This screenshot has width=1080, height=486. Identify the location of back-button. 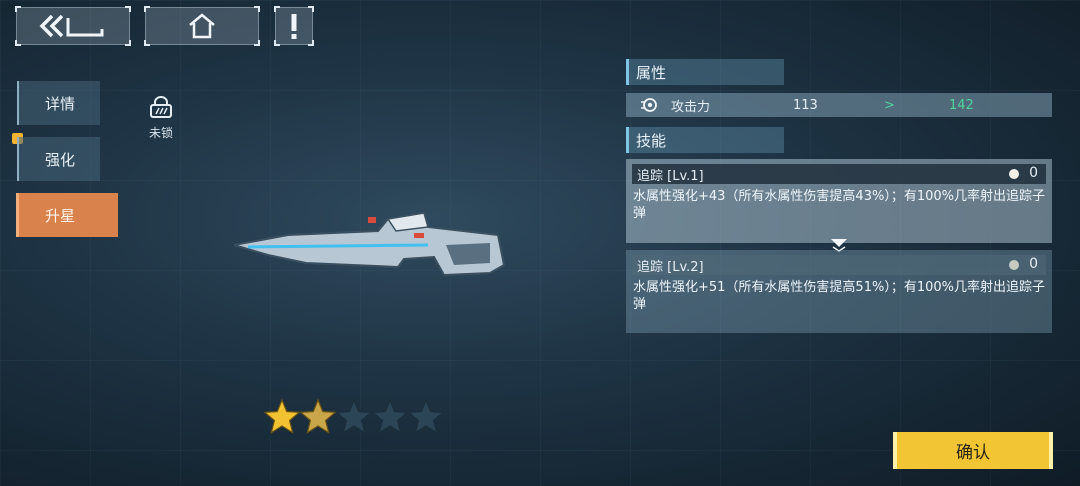
(73, 26).